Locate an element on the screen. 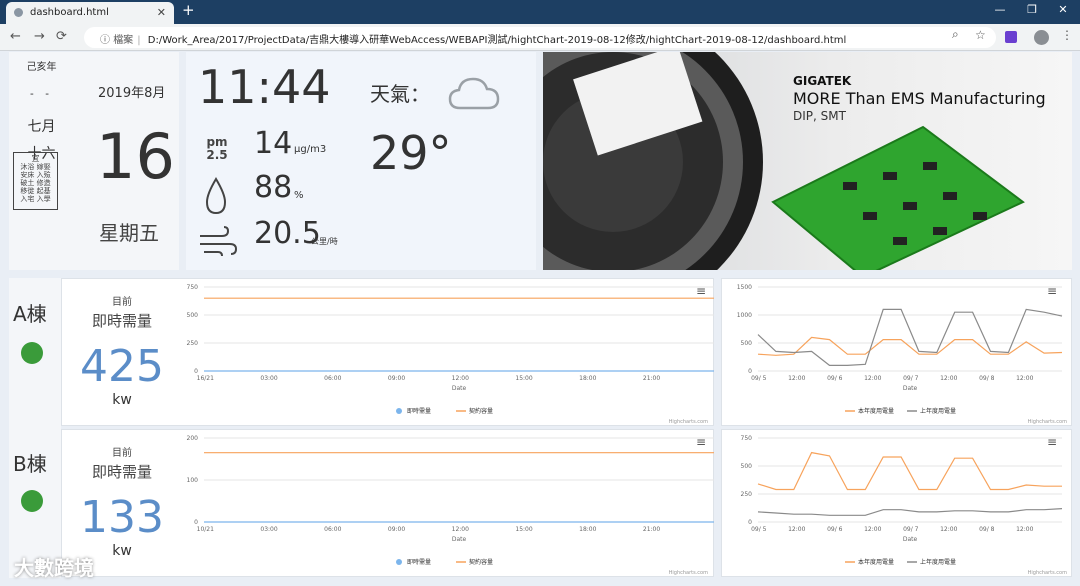 Image resolution: width=1080 pixels, height=586 pixels. lunar-dash: - - is located at coordinates (41, 93).